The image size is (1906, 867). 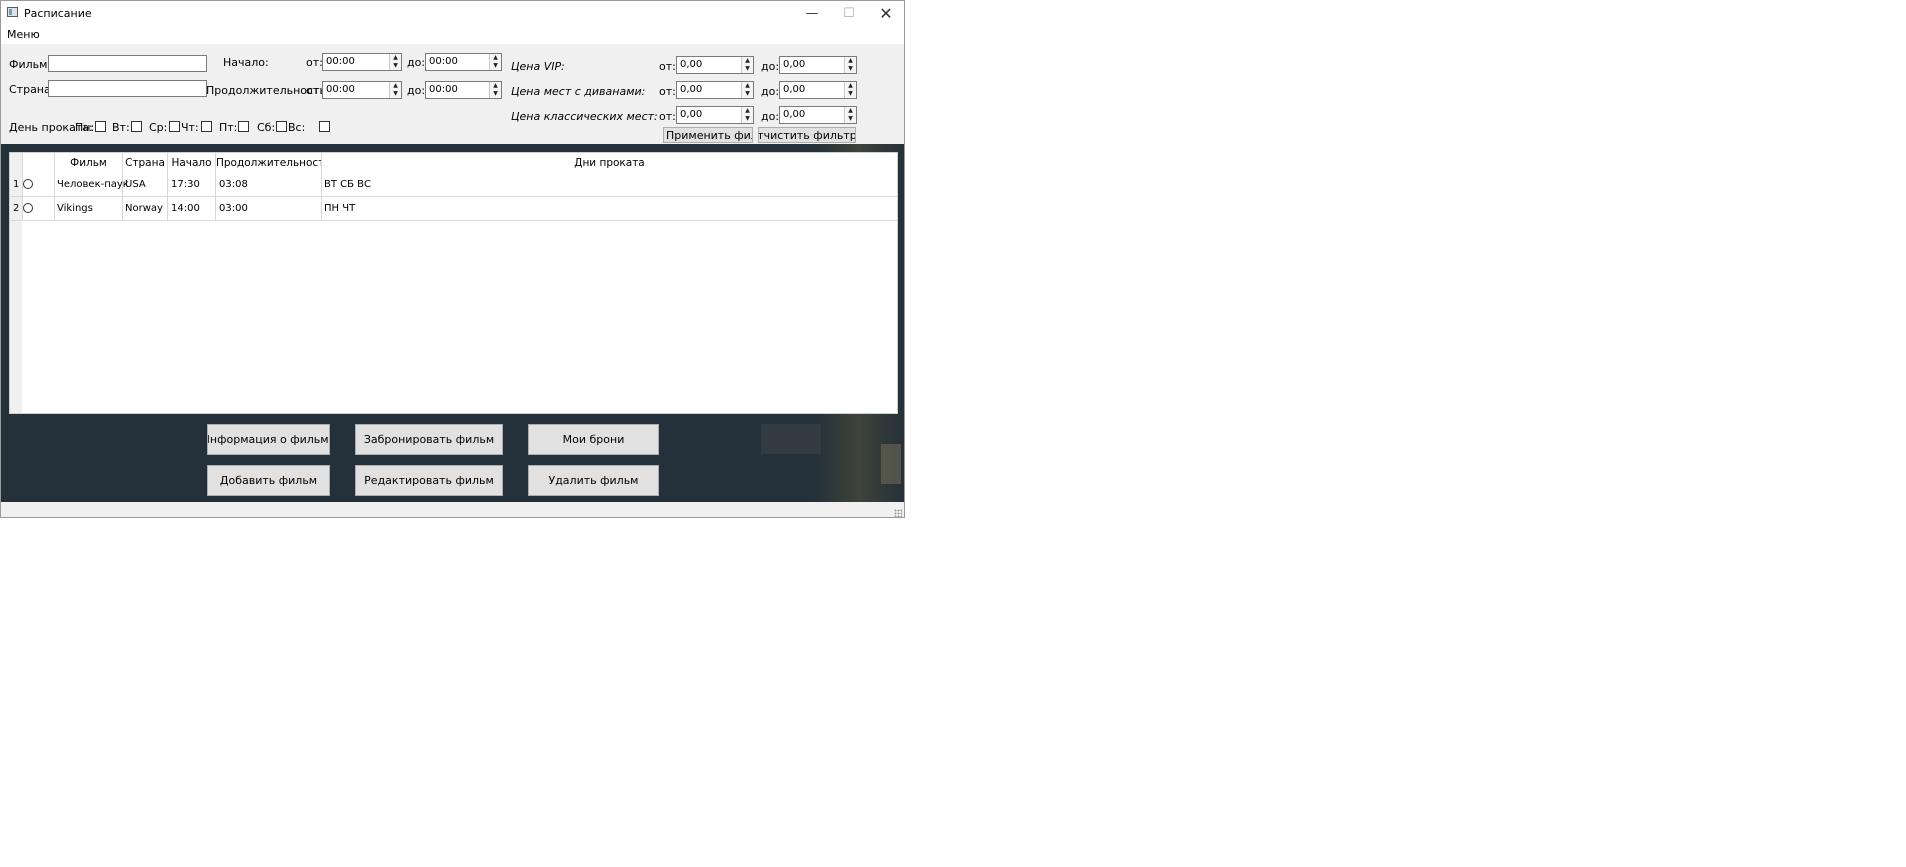 What do you see at coordinates (89, 163) in the screenshot?
I see `header-film: Фильм` at bounding box center [89, 163].